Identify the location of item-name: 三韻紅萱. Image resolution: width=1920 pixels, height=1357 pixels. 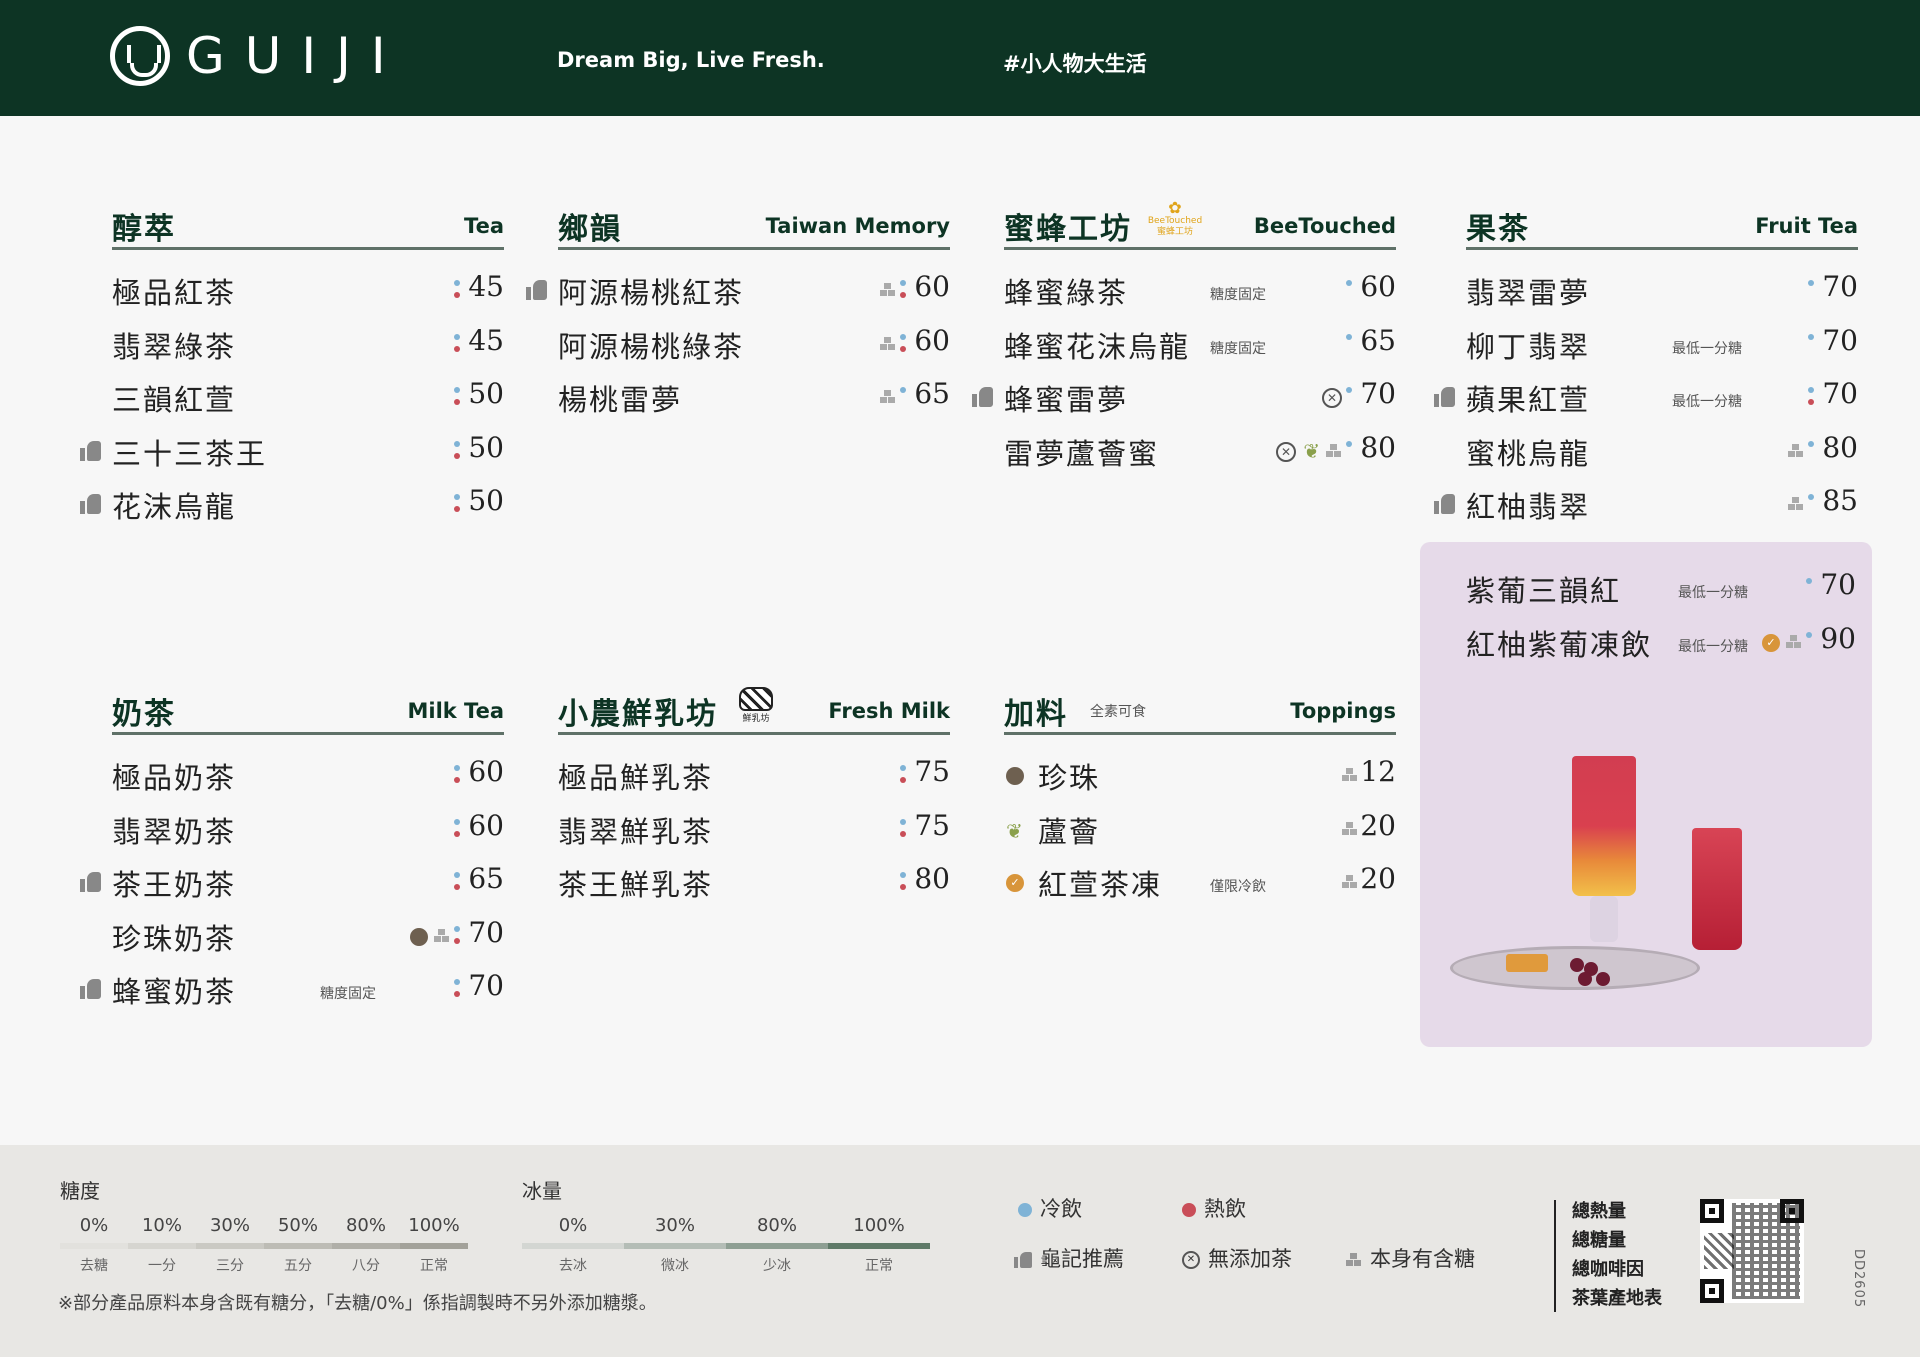
(174, 400).